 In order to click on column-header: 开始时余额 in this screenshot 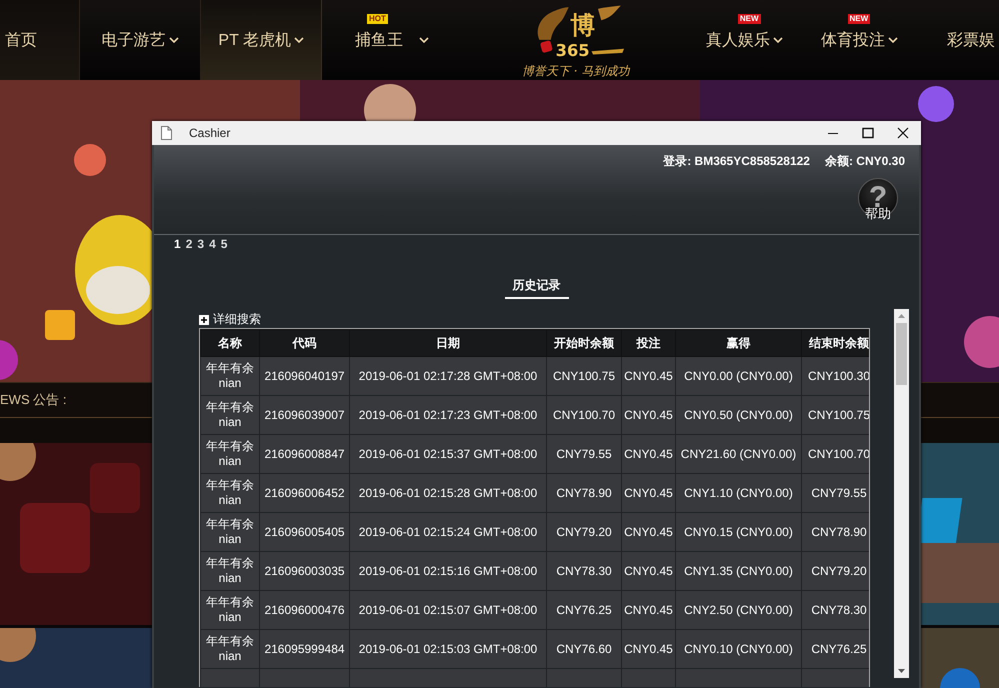, I will do `click(584, 343)`.